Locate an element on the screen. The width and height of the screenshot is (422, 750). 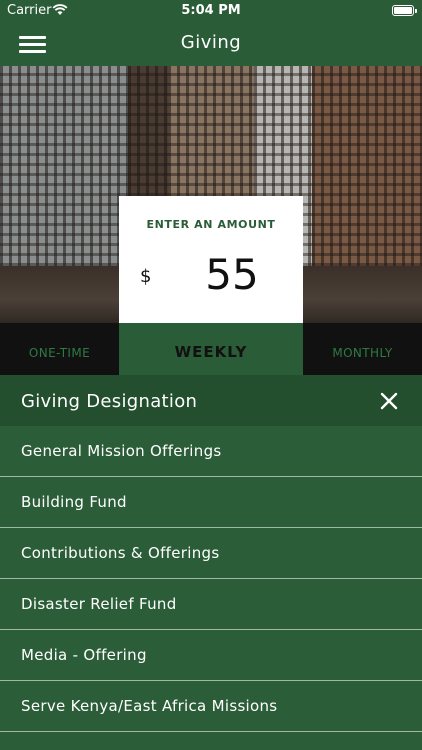
tab-weekly-label: WEEKLY is located at coordinates (211, 352).